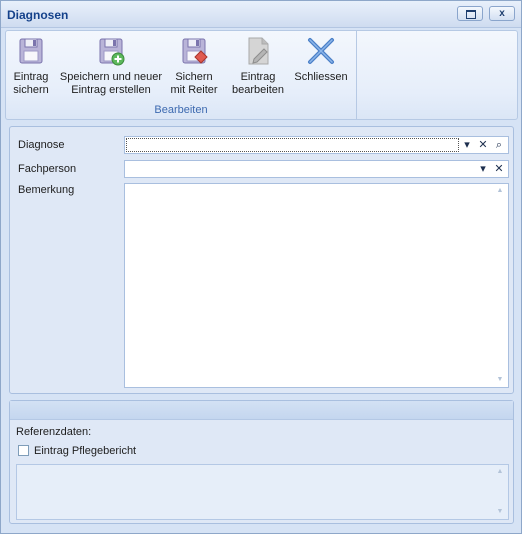 The width and height of the screenshot is (522, 534). Describe the element at coordinates (85, 451) in the screenshot. I see `eintrag-pflegebericht-label: Eintrag Pflegebericht` at that location.